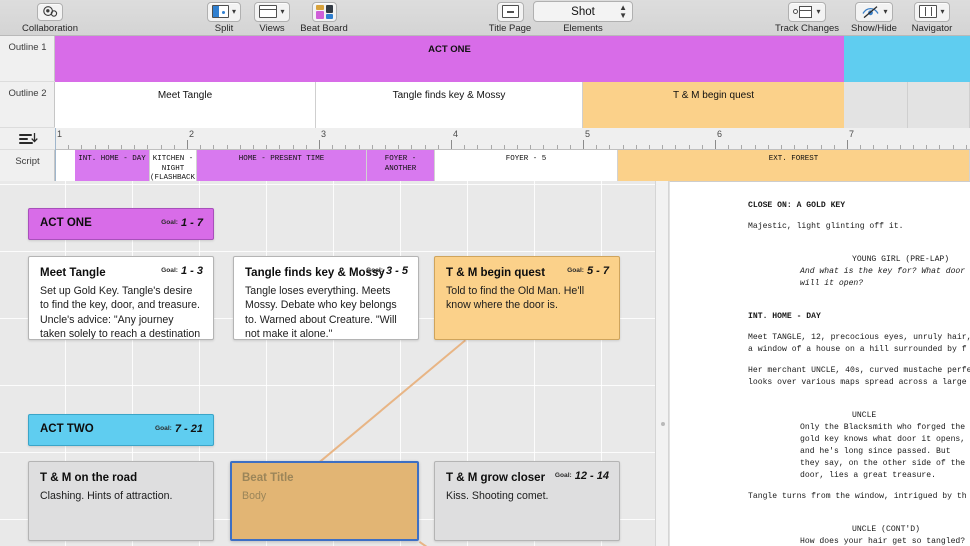 This screenshot has width=970, height=546. What do you see at coordinates (883, 463) in the screenshot?
I see `script-line: they say, on the other side of the` at bounding box center [883, 463].